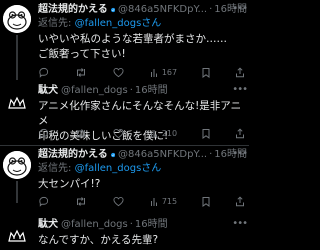 The height and width of the screenshot is (250, 320). What do you see at coordinates (69, 184) in the screenshot?
I see `tweet-text: 大センパイ!?` at bounding box center [69, 184].